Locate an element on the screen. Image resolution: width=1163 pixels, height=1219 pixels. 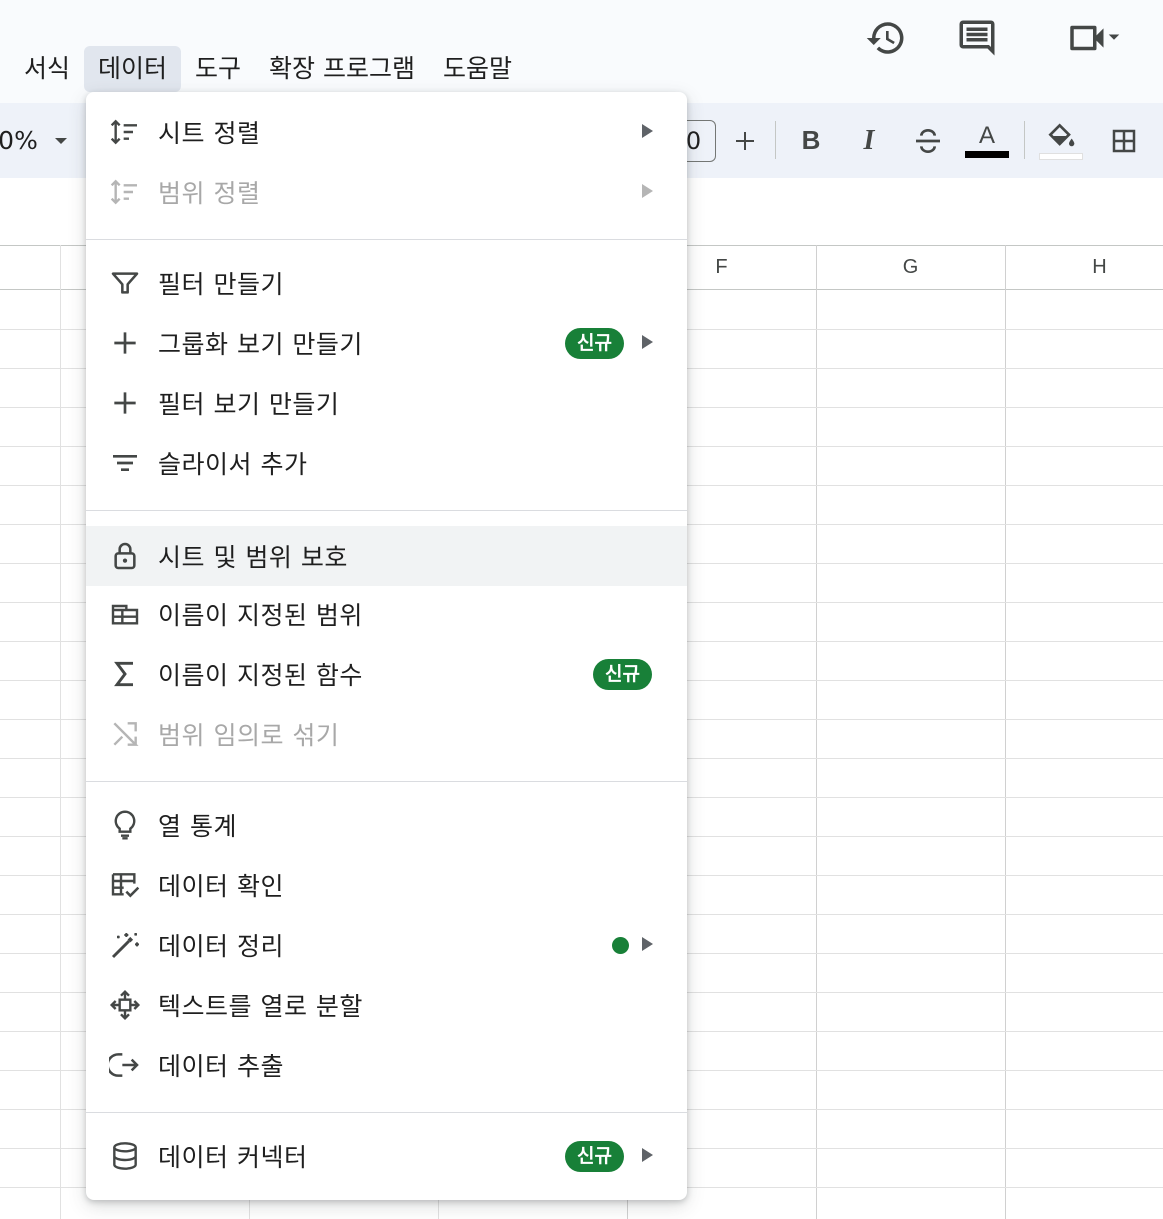
version-history-icon is located at coordinates (886, 38).